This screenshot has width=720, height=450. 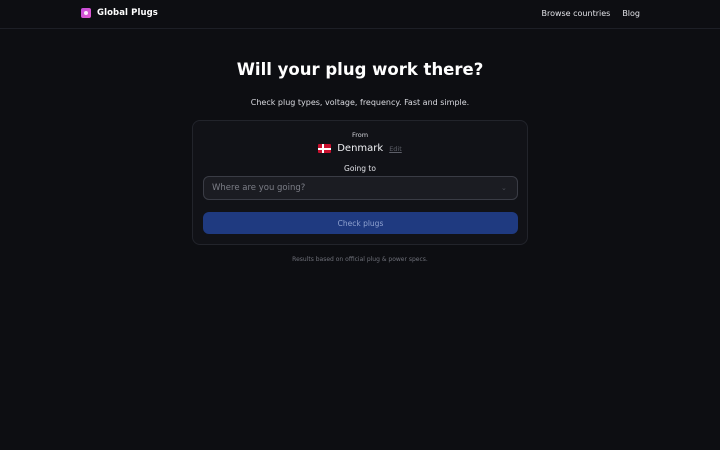 What do you see at coordinates (356, 188) in the screenshot?
I see `destination-input` at bounding box center [356, 188].